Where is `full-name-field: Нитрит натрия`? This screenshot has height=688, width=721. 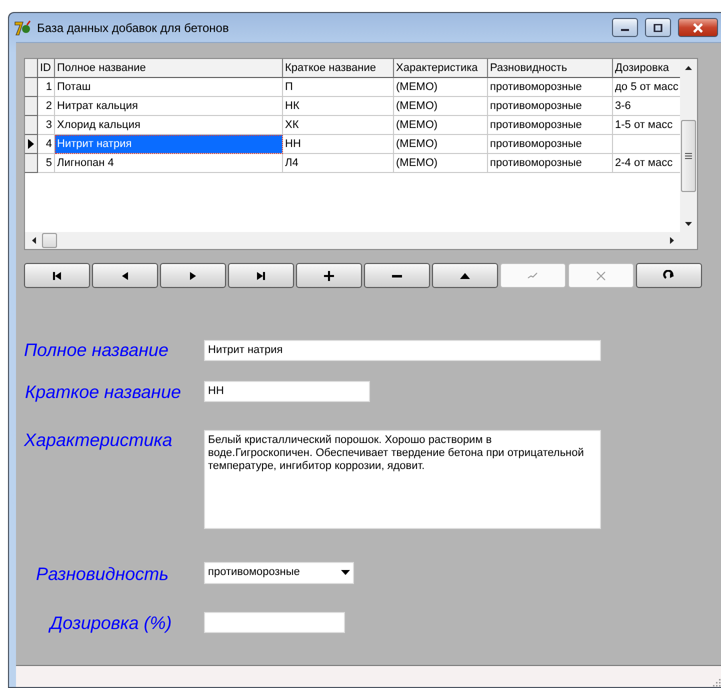 full-name-field: Нитрит натрия is located at coordinates (402, 350).